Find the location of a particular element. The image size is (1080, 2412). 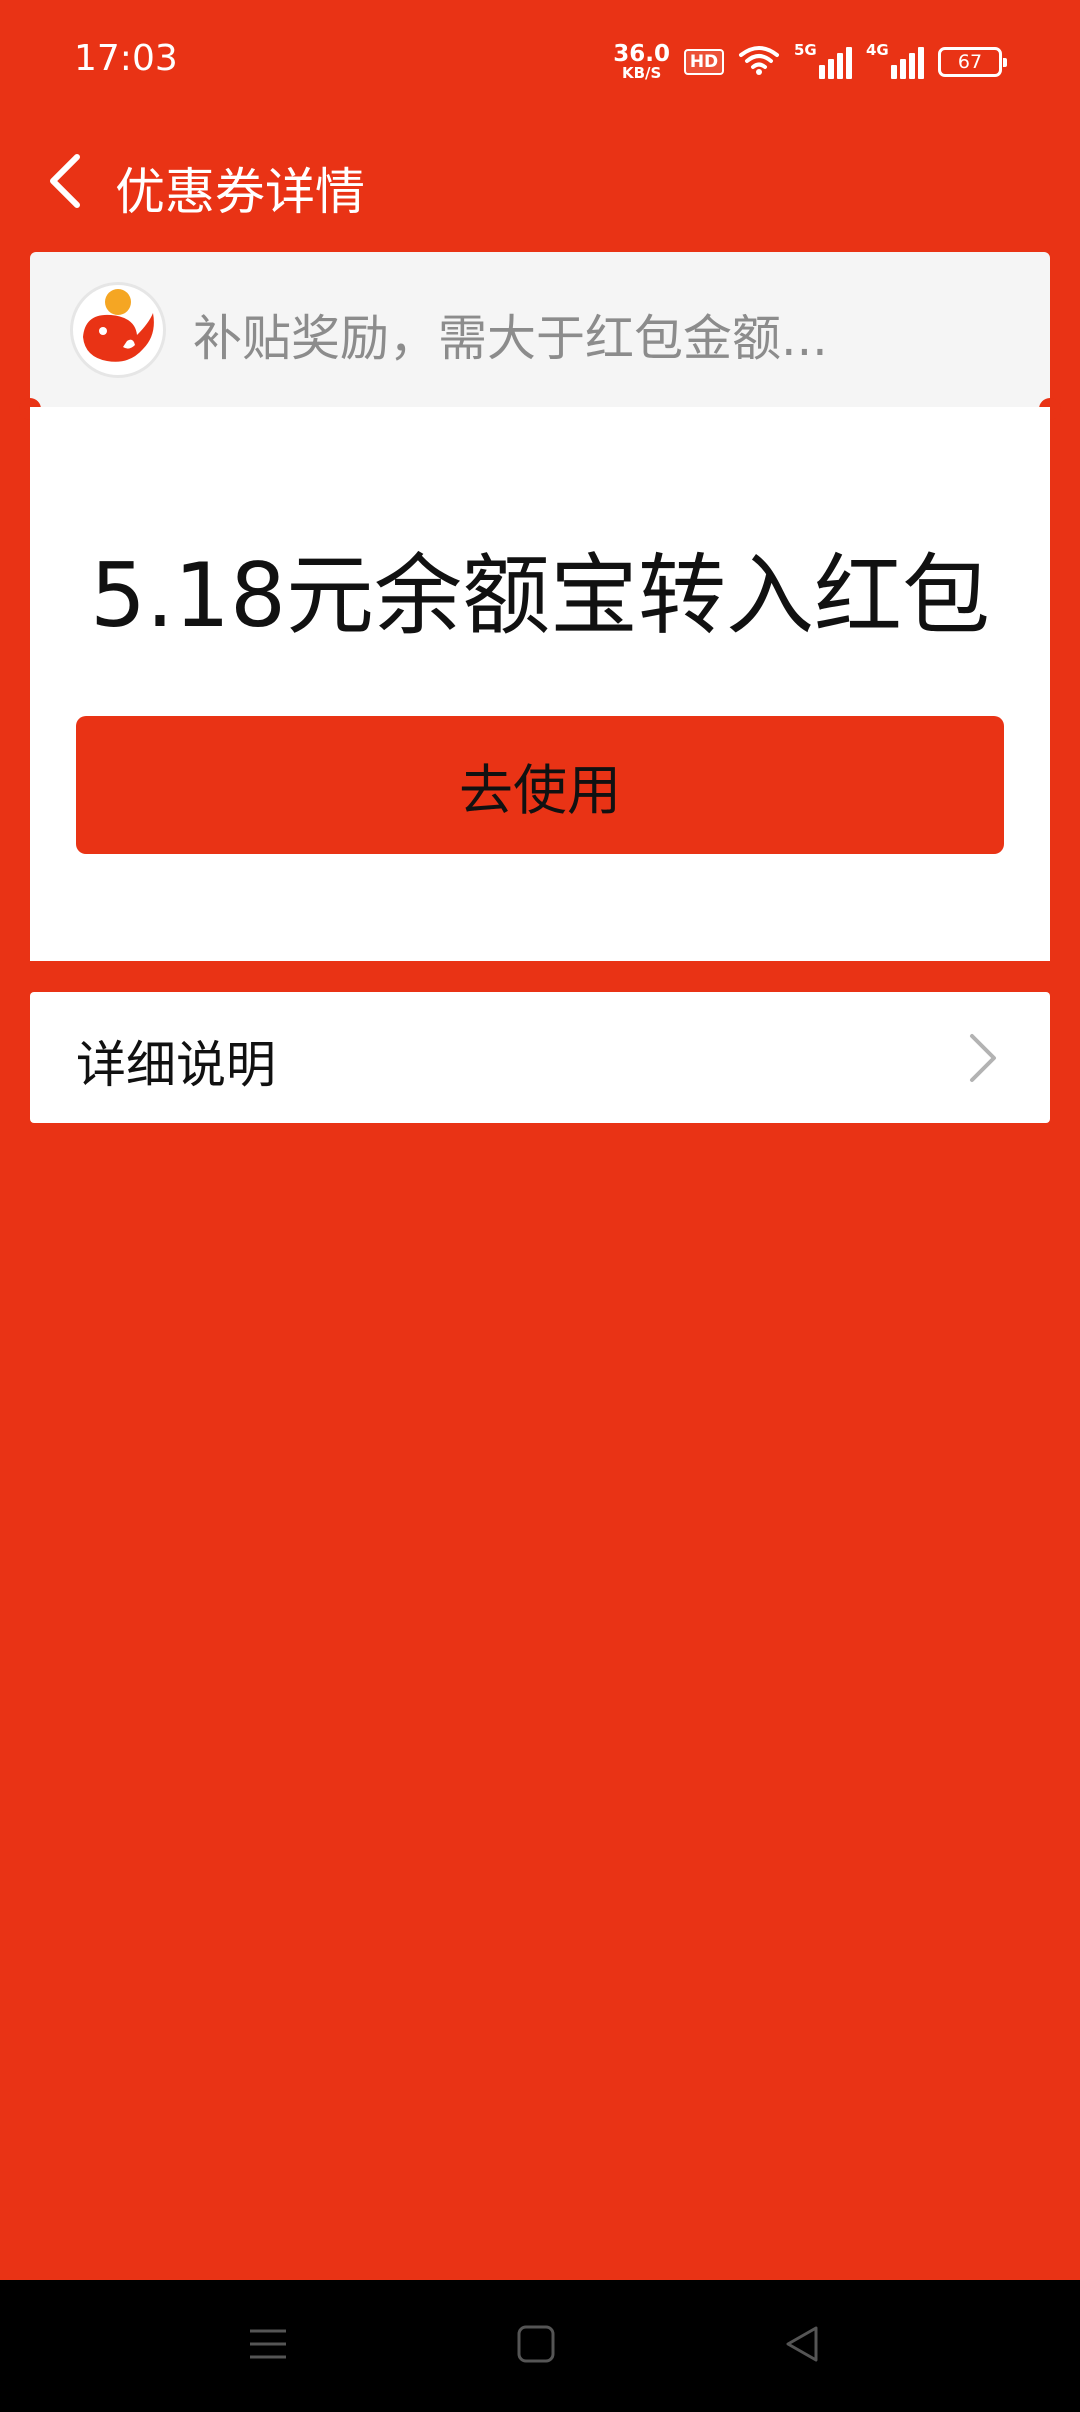

status-time: 17:03 is located at coordinates (126, 58).